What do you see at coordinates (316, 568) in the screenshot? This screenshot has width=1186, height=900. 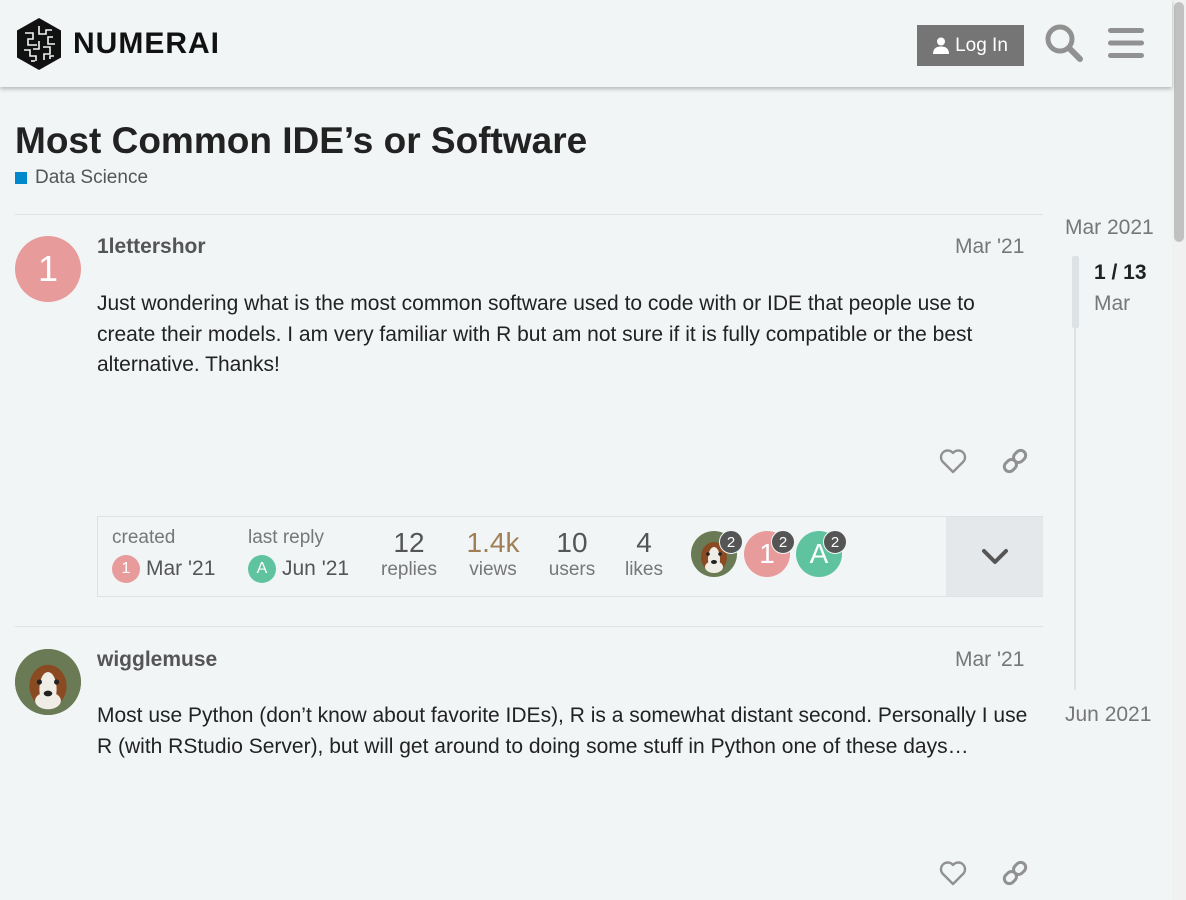 I see `last-reply-date: Jun '21` at bounding box center [316, 568].